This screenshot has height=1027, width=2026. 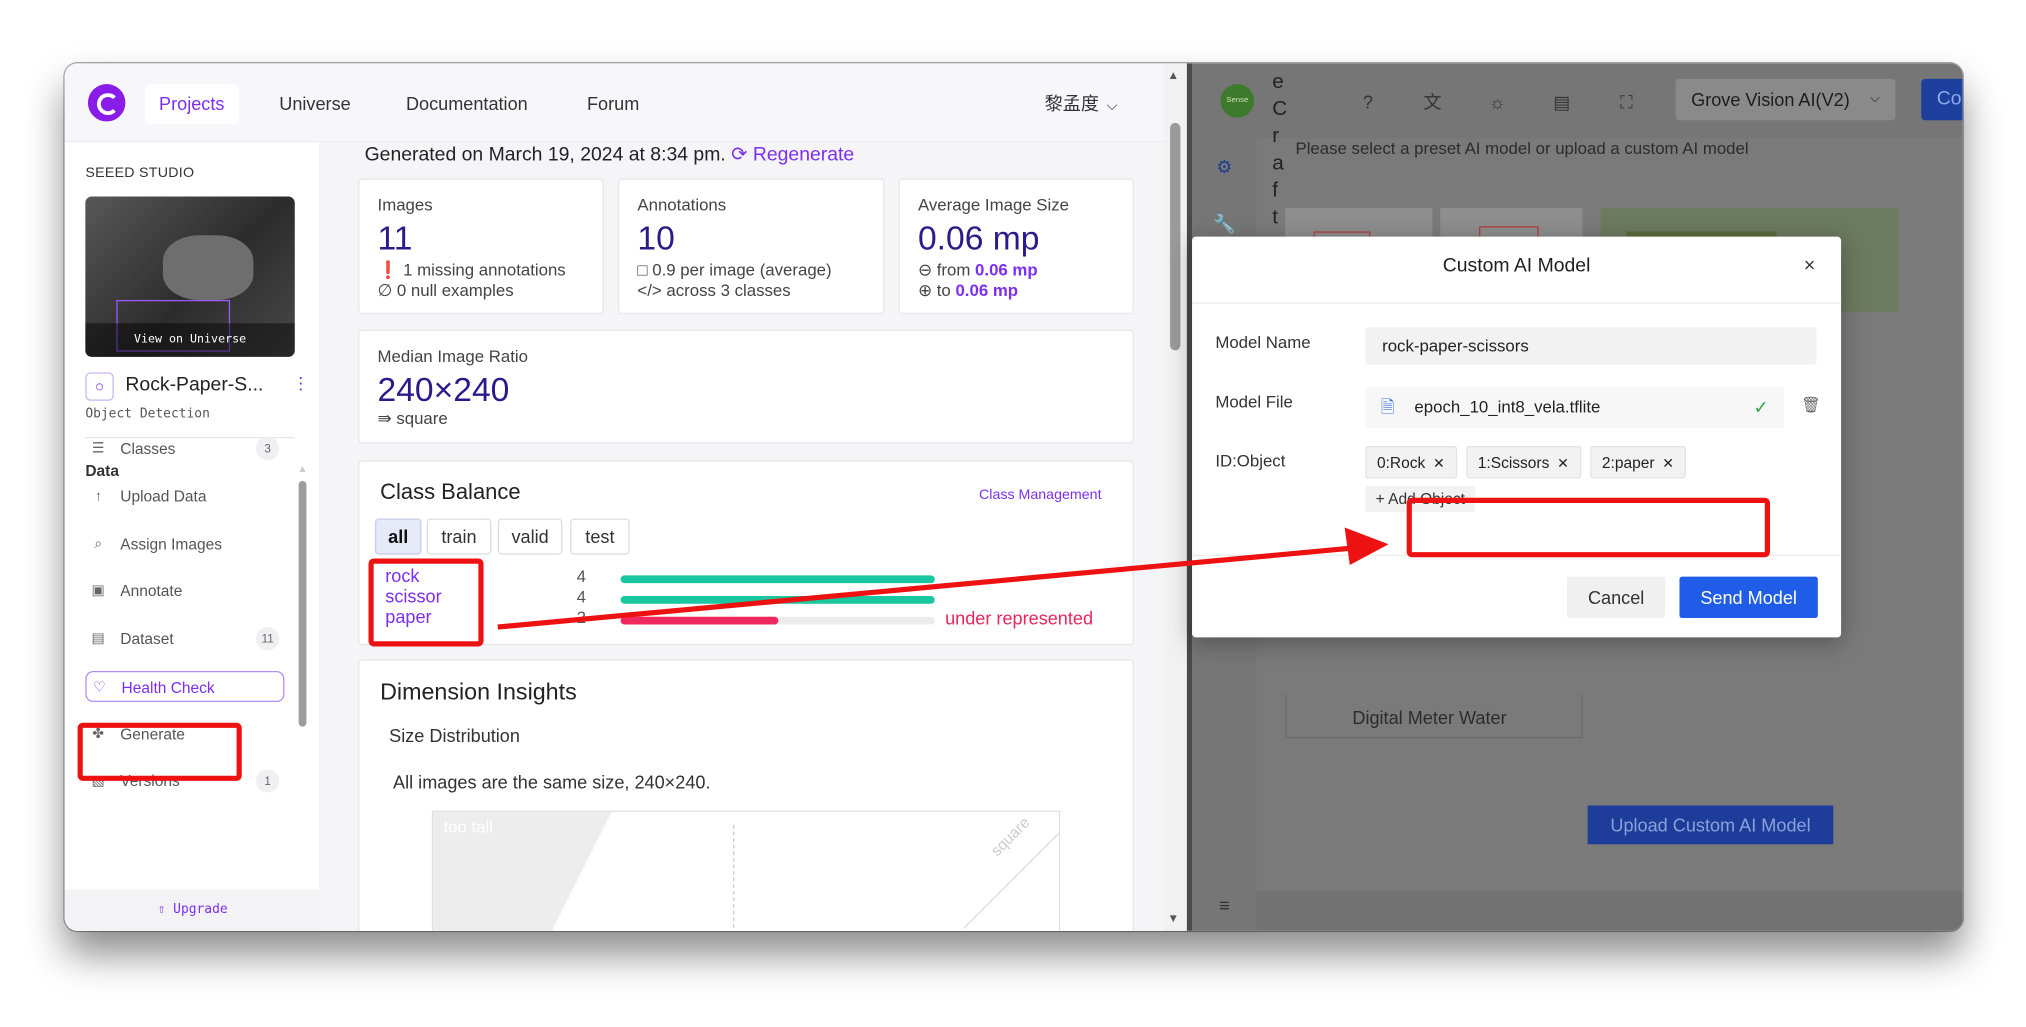 I want to click on arrow-line, so click(x=924, y=587).